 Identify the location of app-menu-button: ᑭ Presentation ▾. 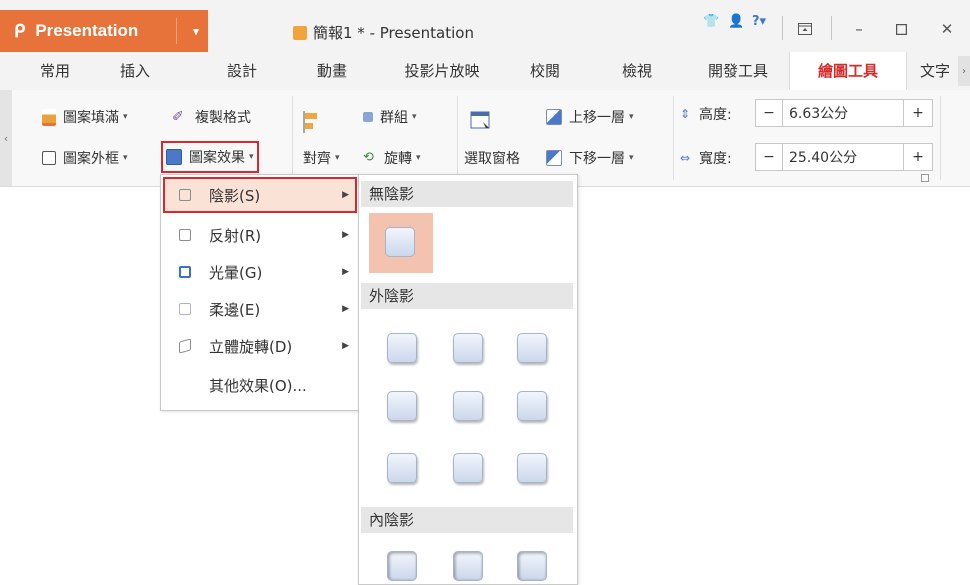
(104, 31).